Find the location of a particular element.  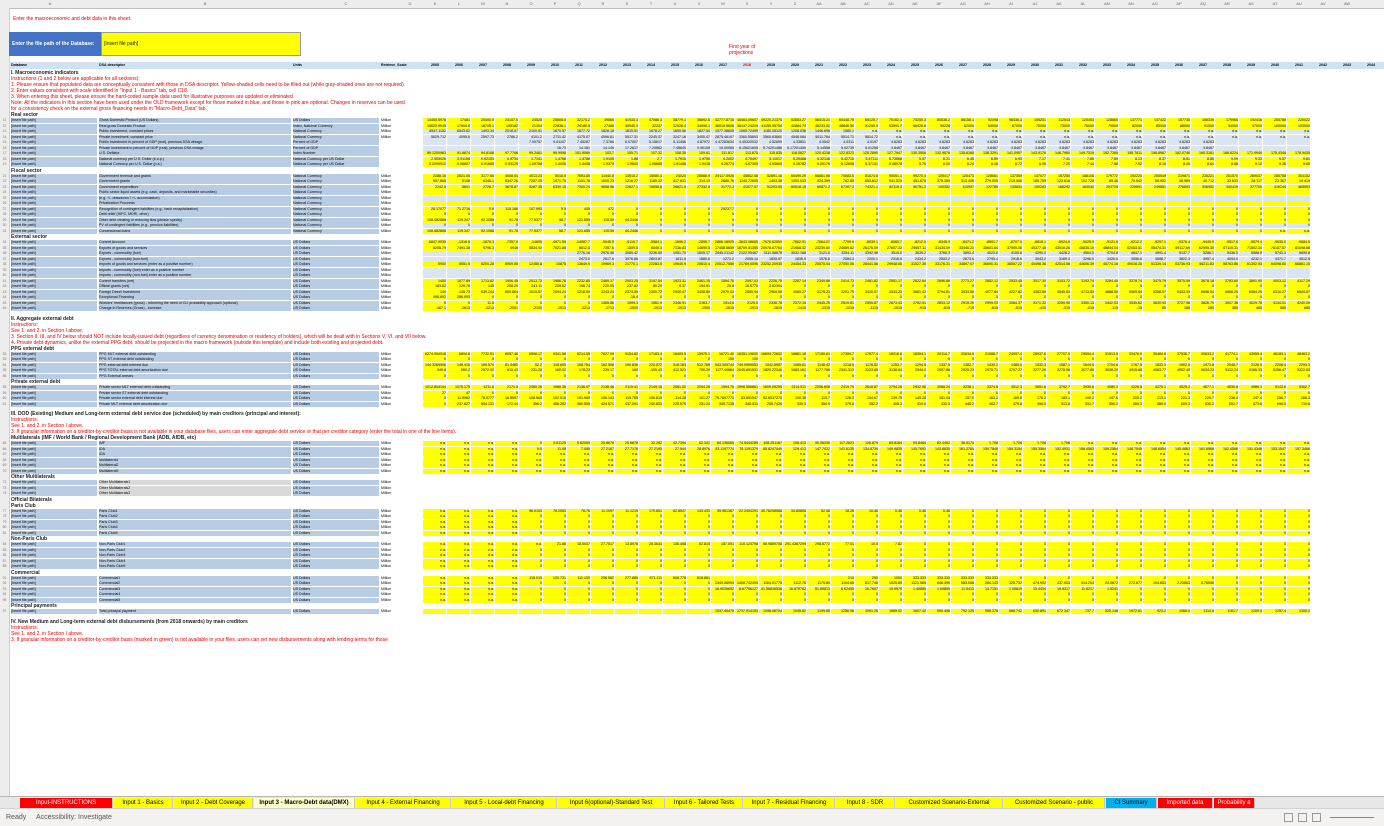

cell-value: 24180.5 is located at coordinates (578, 126).